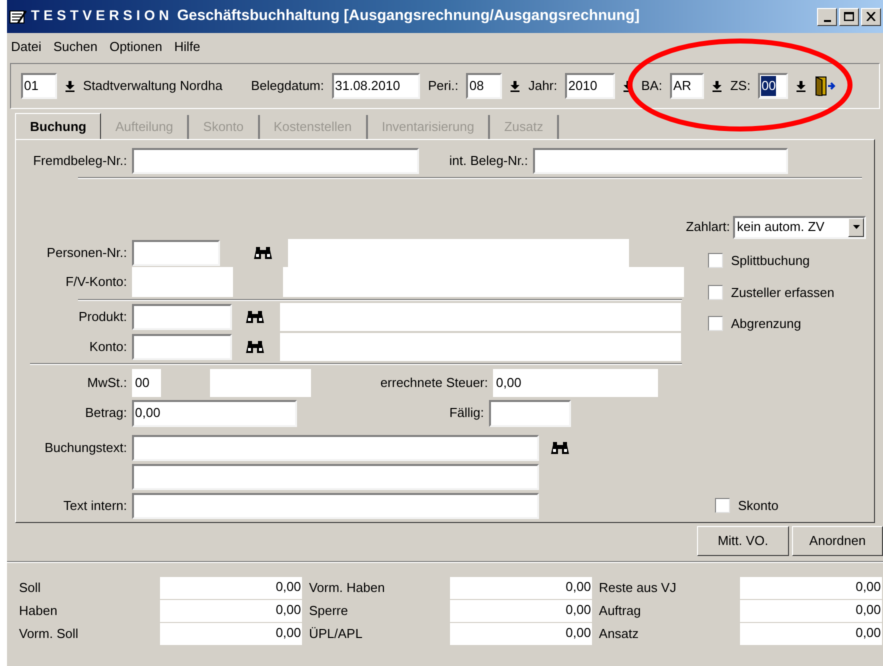 This screenshot has width=883, height=666. Describe the element at coordinates (687, 86) in the screenshot. I see `input-field: AR` at that location.